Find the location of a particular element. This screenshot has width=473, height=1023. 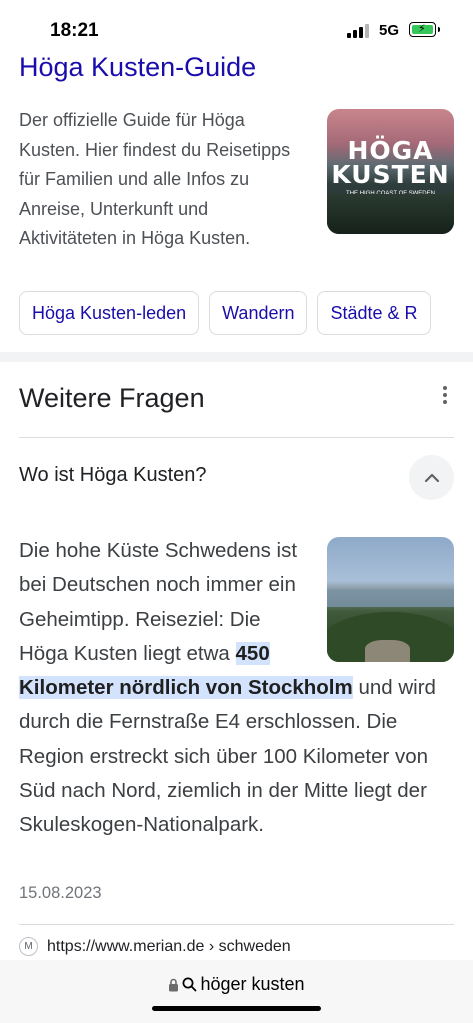

result-thumbnail: HÖGA KUSTEN THE HIGH COAST OF SWEDEN is located at coordinates (390, 171).